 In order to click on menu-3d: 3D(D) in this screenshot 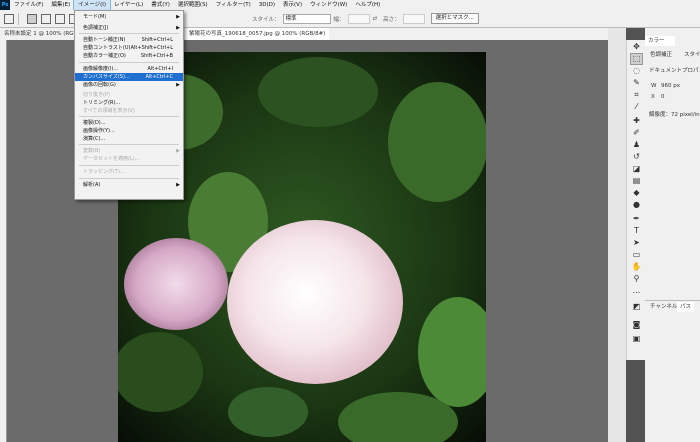, I will do `click(267, 5)`.